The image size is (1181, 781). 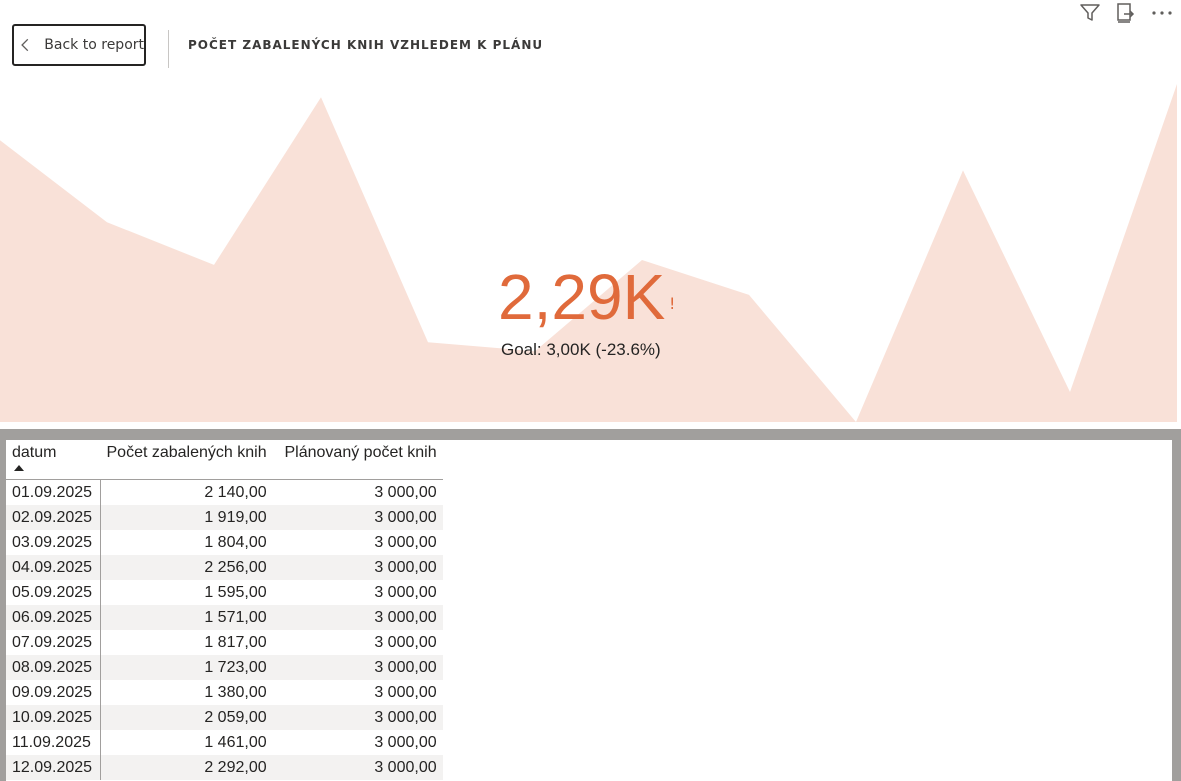 What do you see at coordinates (366, 45) in the screenshot?
I see `page-title: POČET ZABALENÝCH KNIH VZHLEDEM K PLÁNU` at bounding box center [366, 45].